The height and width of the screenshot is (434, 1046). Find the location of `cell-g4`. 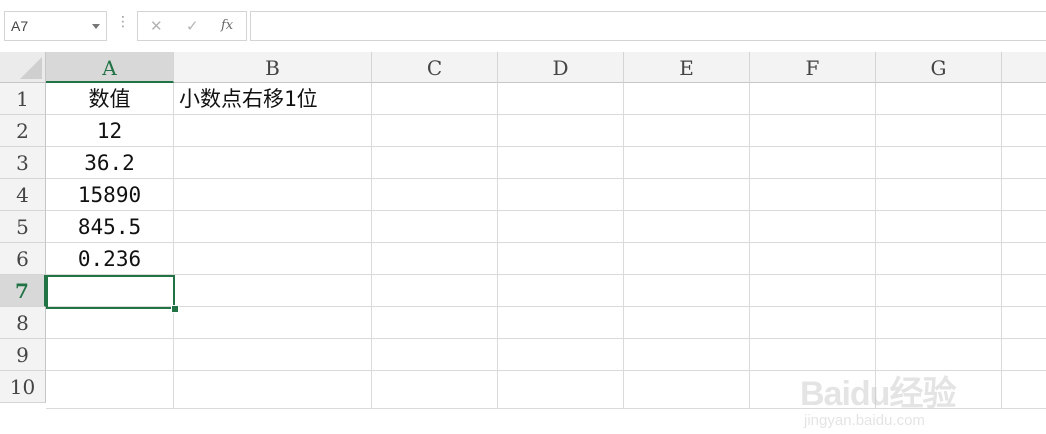

cell-g4 is located at coordinates (939, 195).